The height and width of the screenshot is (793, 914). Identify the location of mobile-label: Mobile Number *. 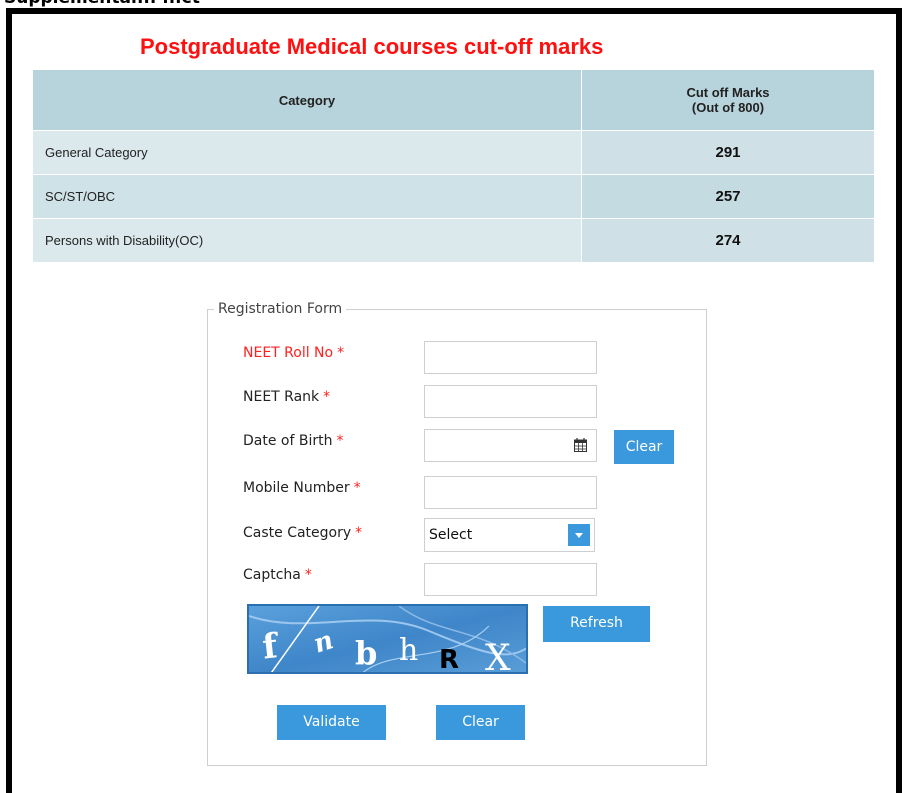
(302, 488).